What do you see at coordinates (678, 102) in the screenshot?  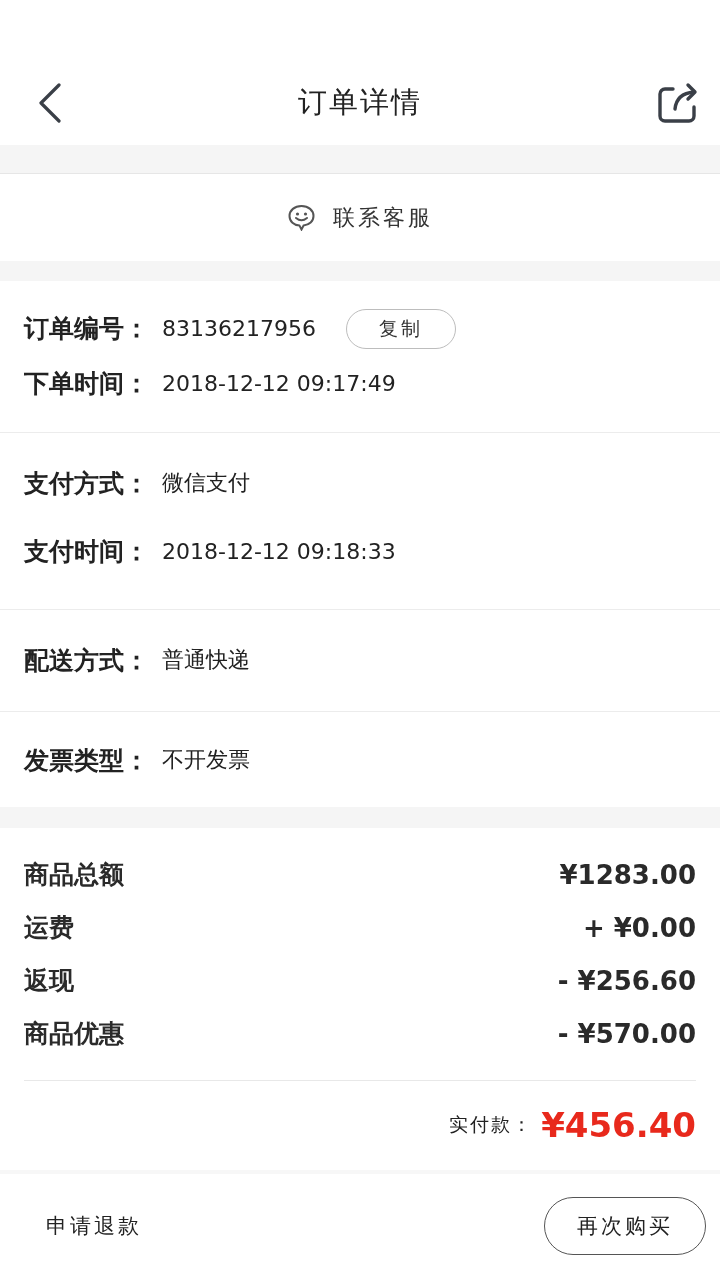 I see `share-icon` at bounding box center [678, 102].